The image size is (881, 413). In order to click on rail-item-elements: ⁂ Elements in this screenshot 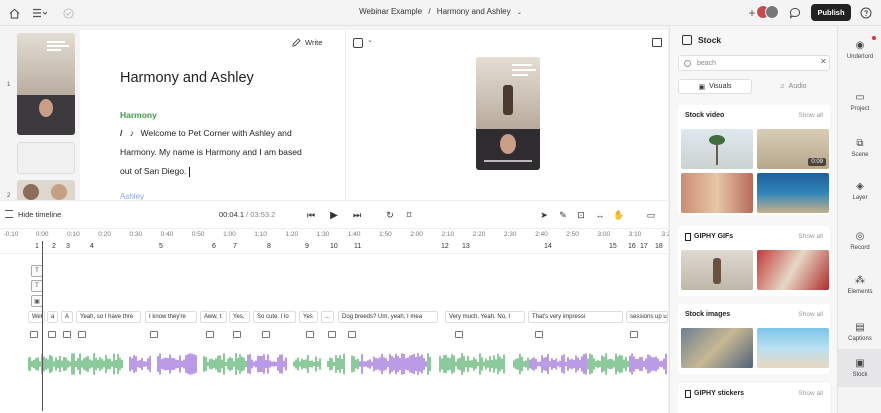, I will do `click(859, 285)`.